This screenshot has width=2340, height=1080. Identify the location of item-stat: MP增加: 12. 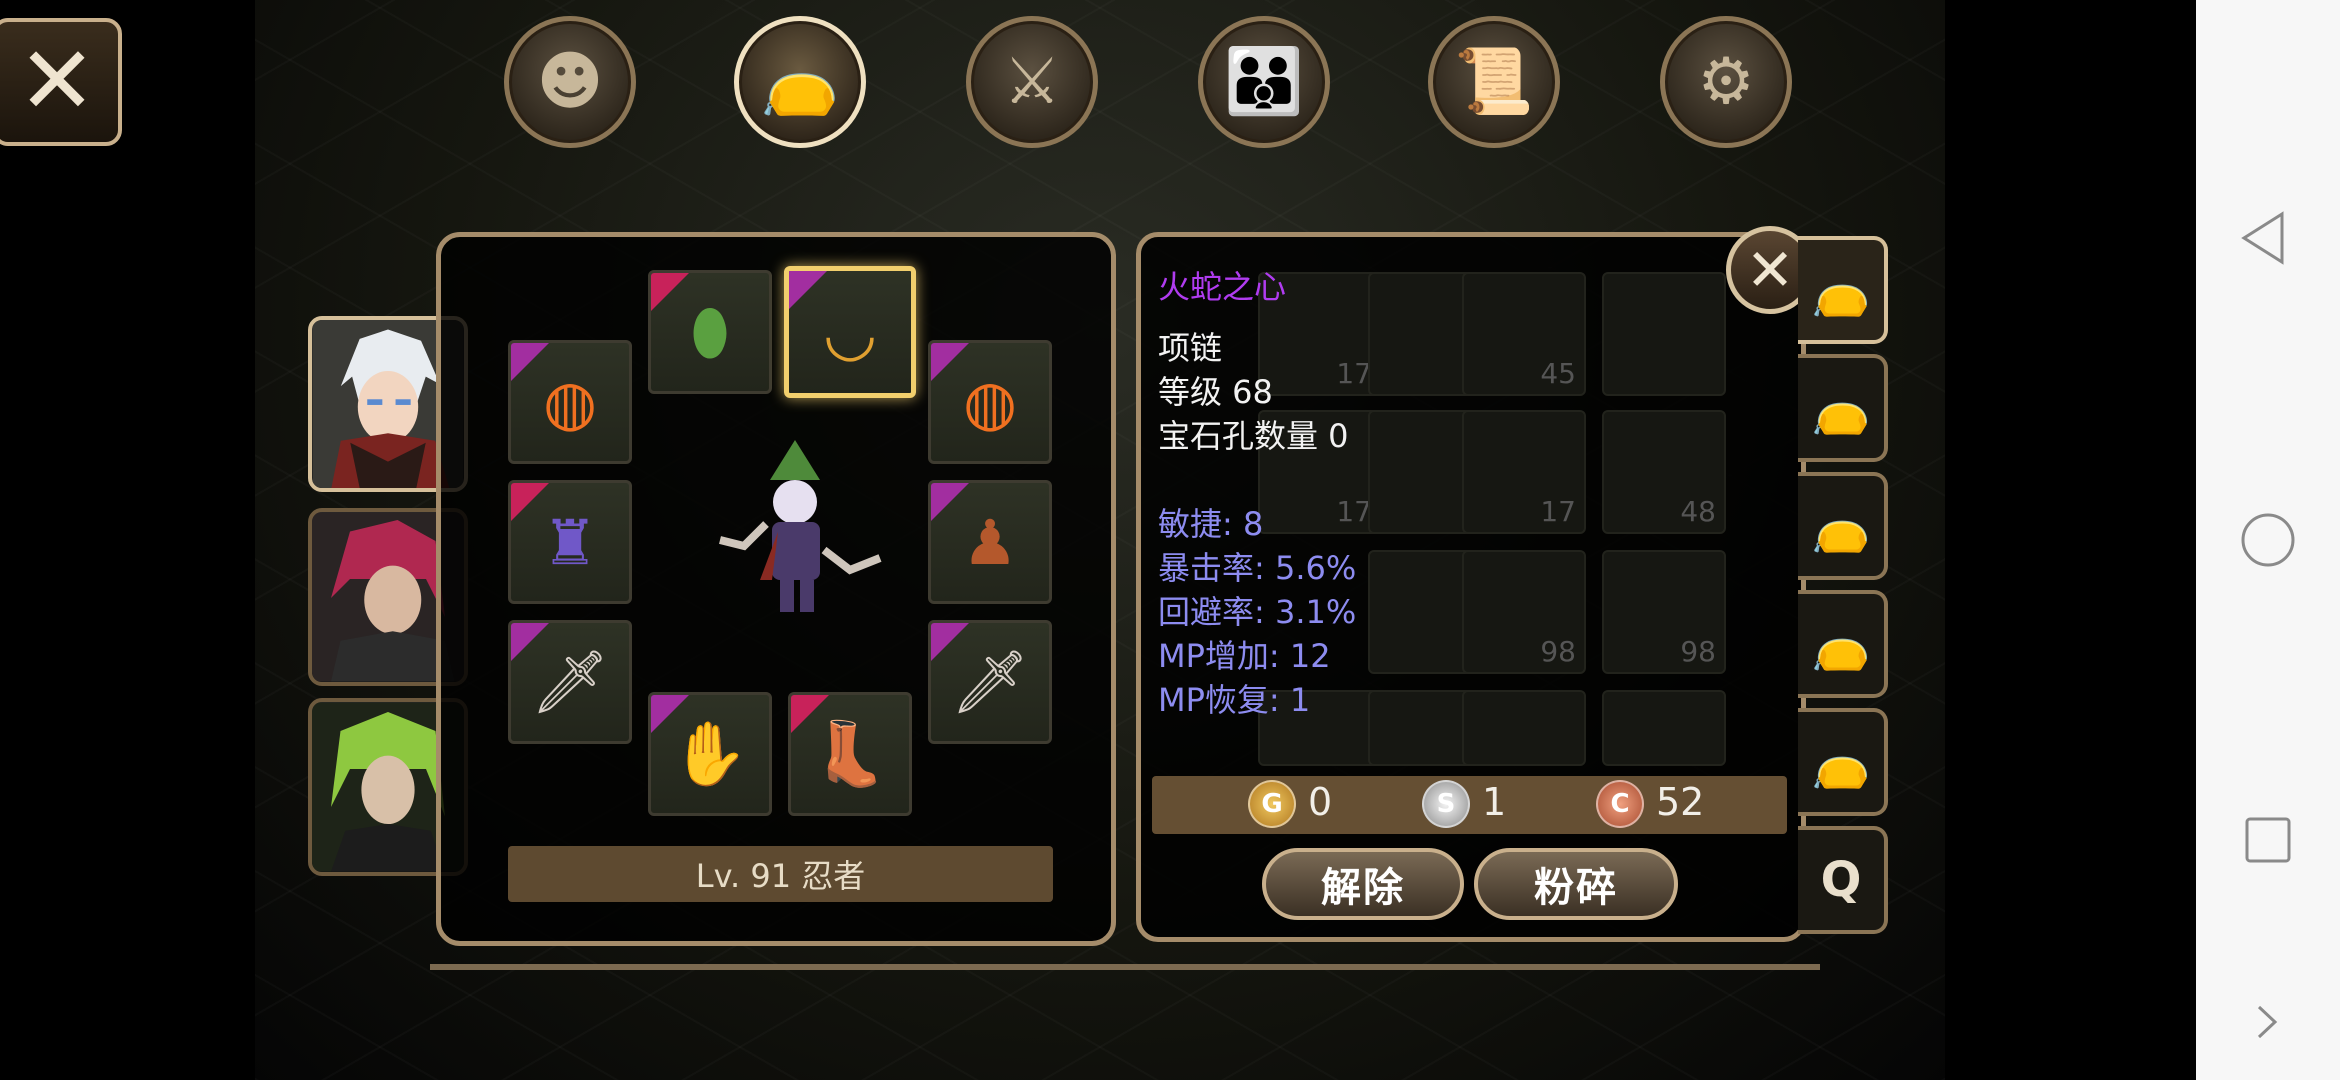
(1244, 656).